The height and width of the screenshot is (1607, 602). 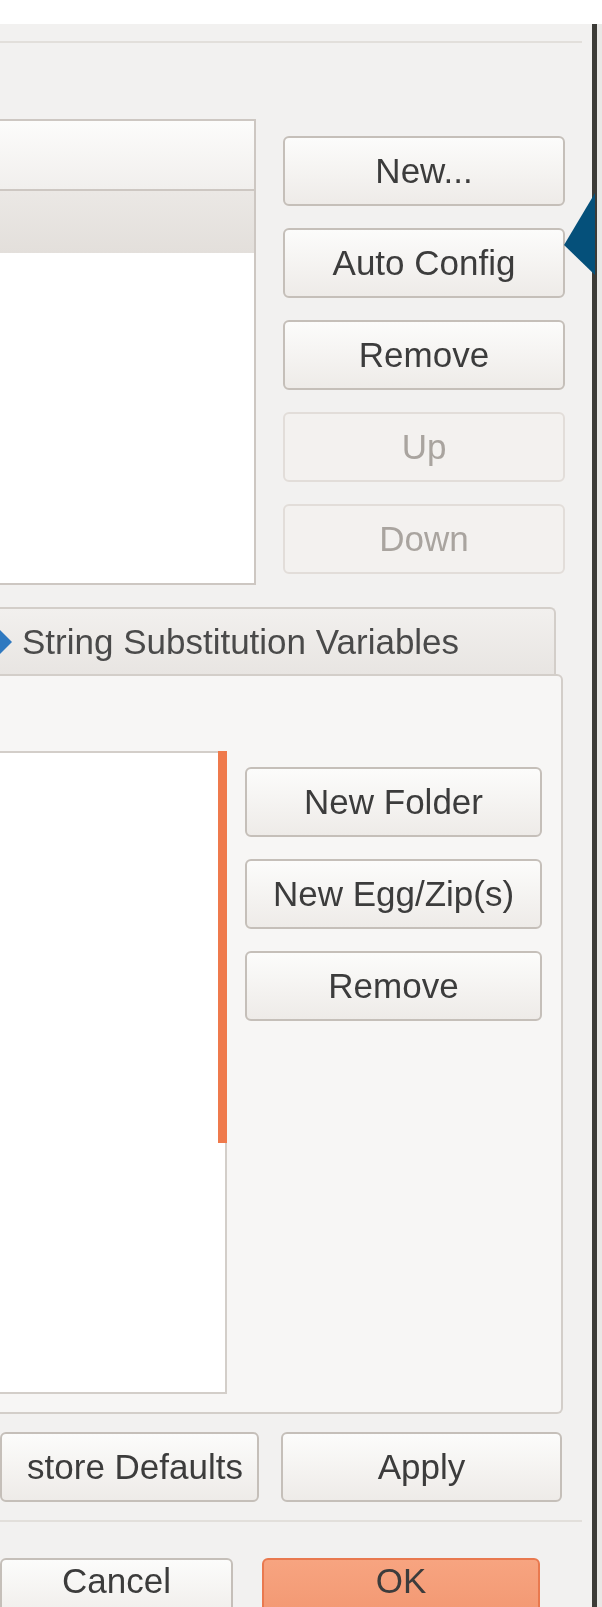 I want to click on tab: String Substitution Variables, so click(x=278, y=640).